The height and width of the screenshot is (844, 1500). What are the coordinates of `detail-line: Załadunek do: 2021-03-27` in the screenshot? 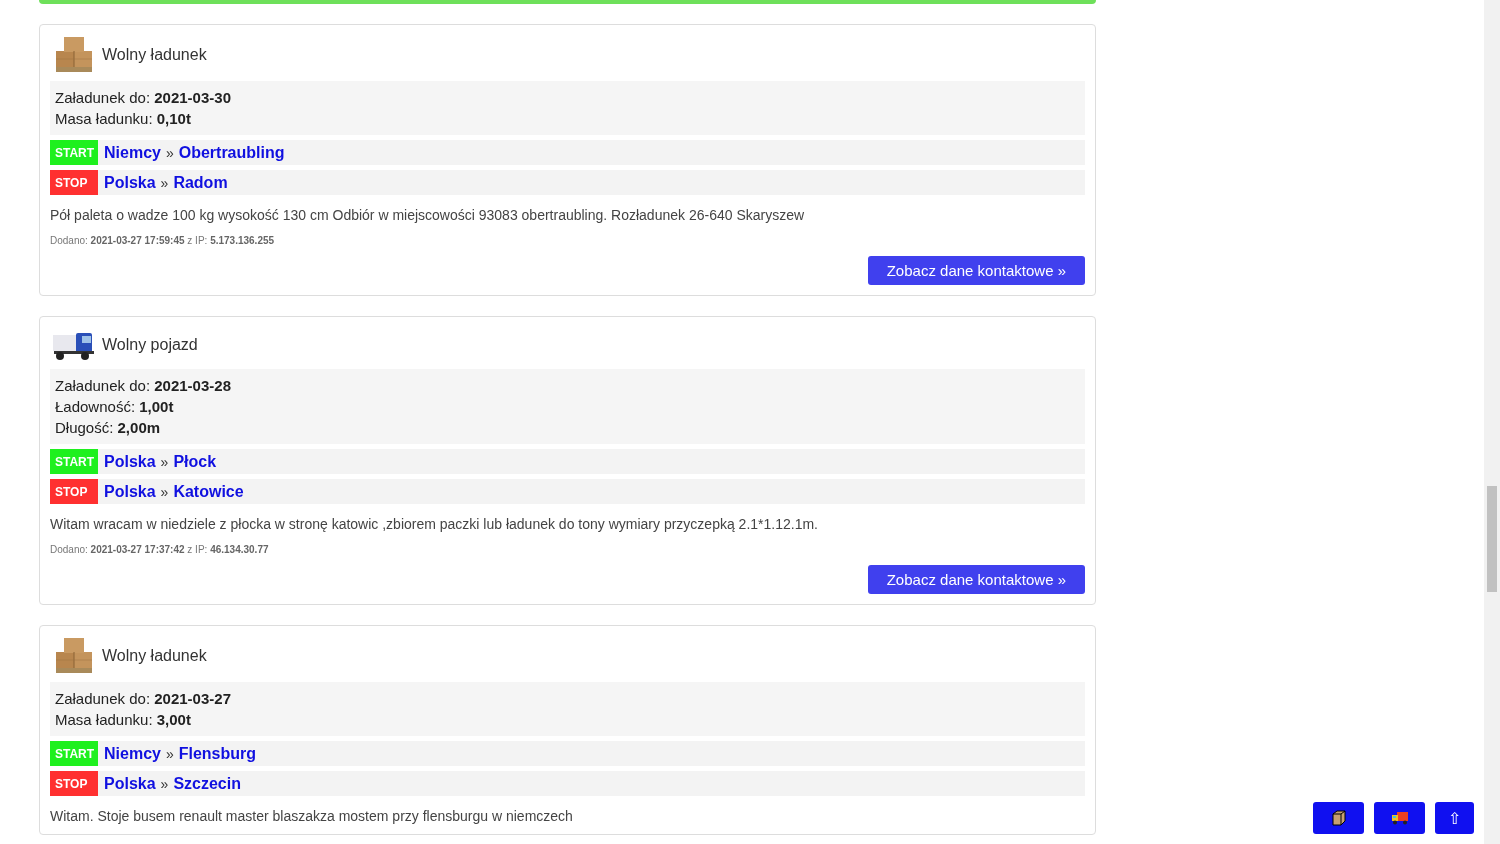 It's located at (143, 699).